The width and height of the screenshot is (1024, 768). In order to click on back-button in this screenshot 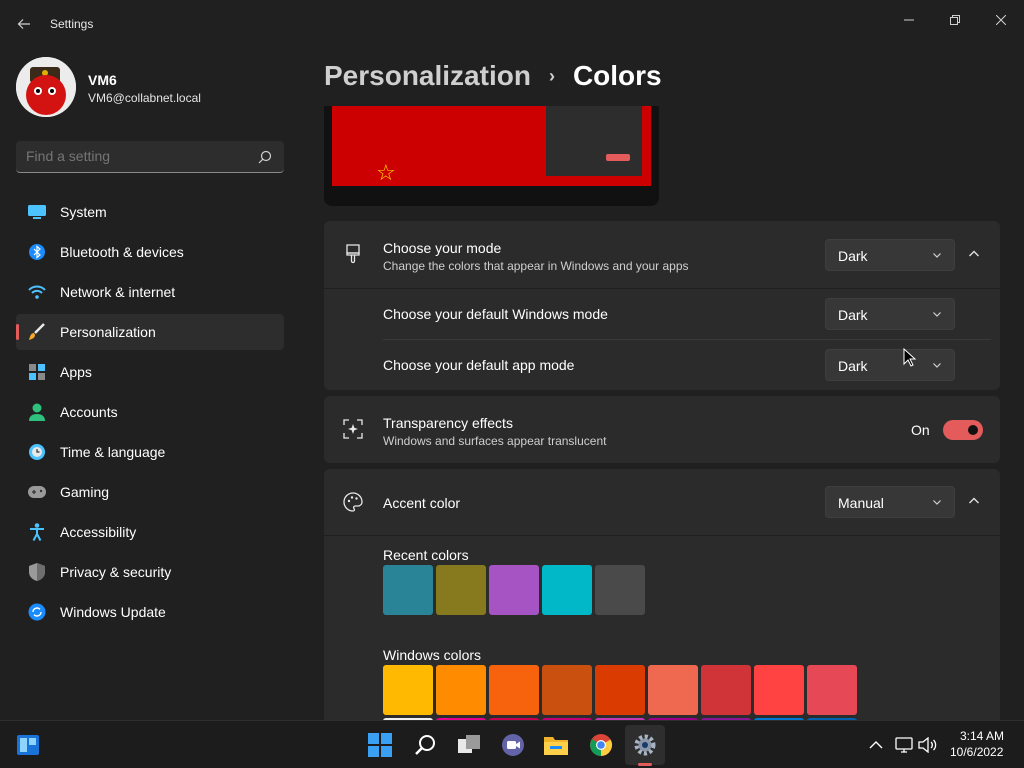, I will do `click(24, 24)`.